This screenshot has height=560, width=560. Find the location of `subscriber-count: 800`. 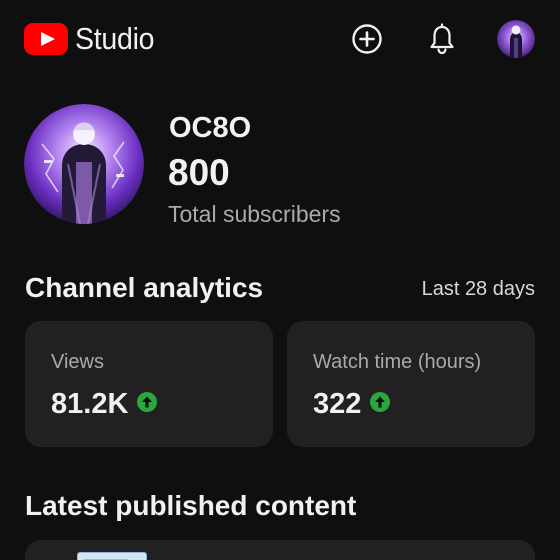

subscriber-count: 800 is located at coordinates (199, 172).